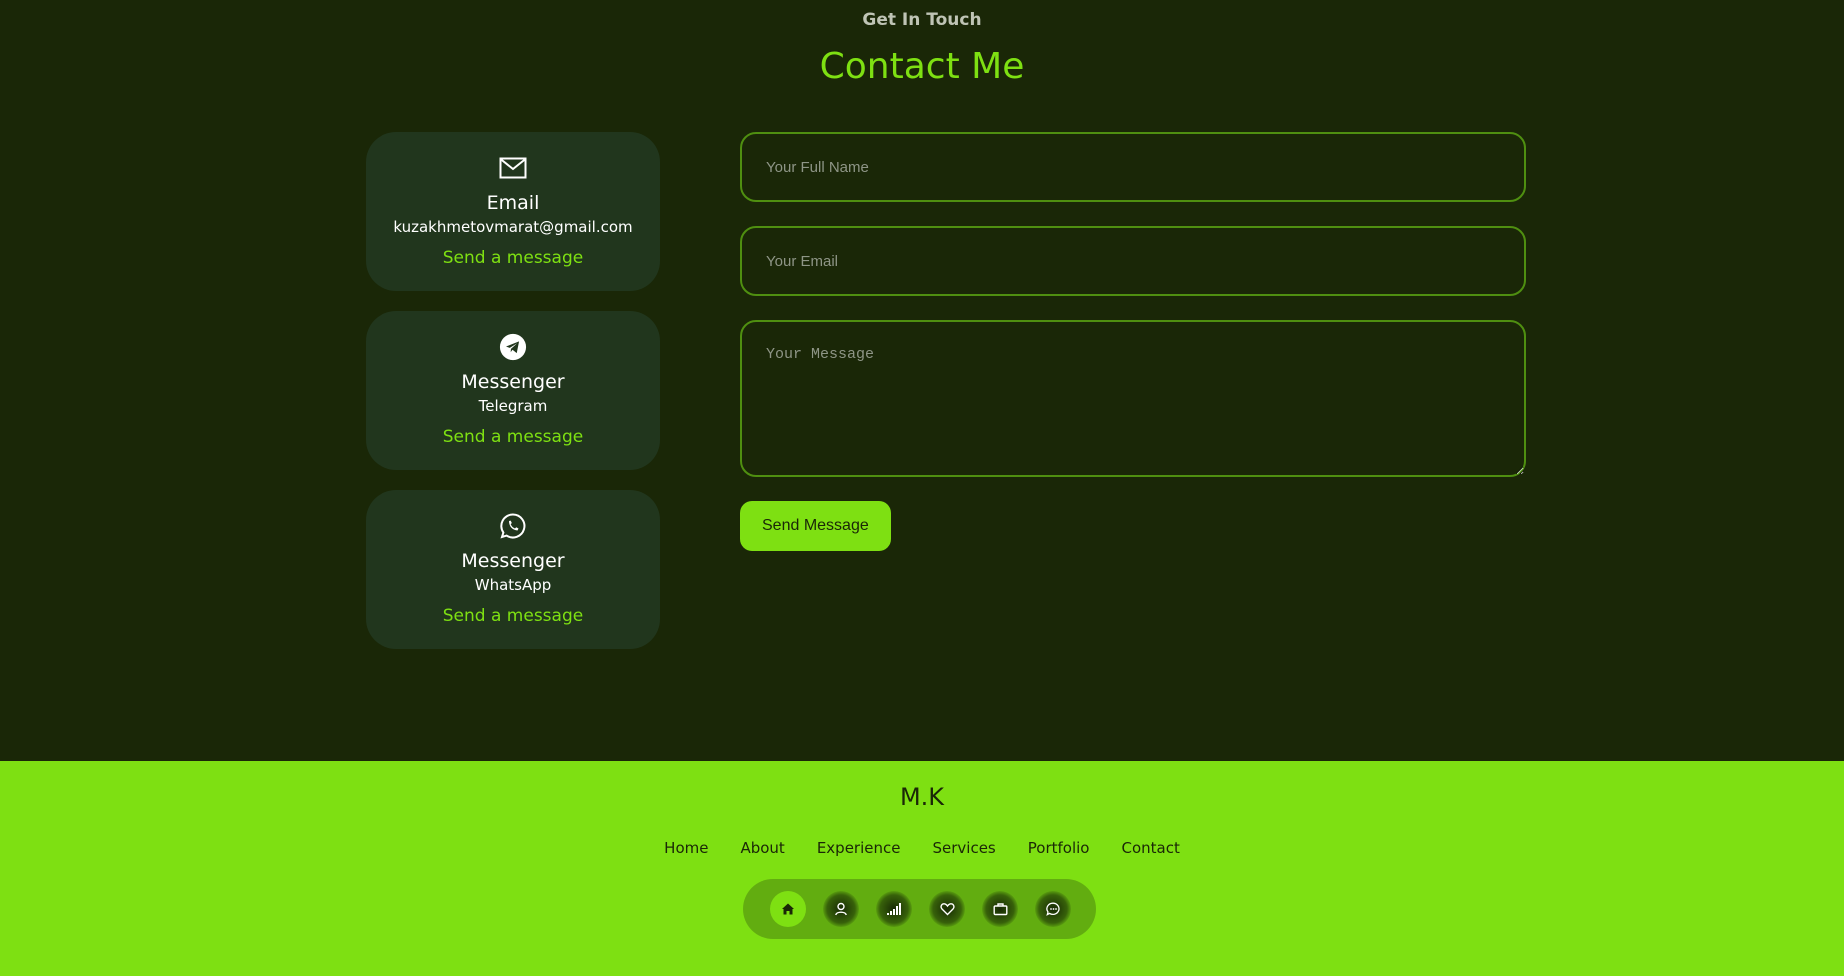 Image resolution: width=1844 pixels, height=976 pixels. What do you see at coordinates (922, 66) in the screenshot?
I see `section-heading: Contact Me` at bounding box center [922, 66].